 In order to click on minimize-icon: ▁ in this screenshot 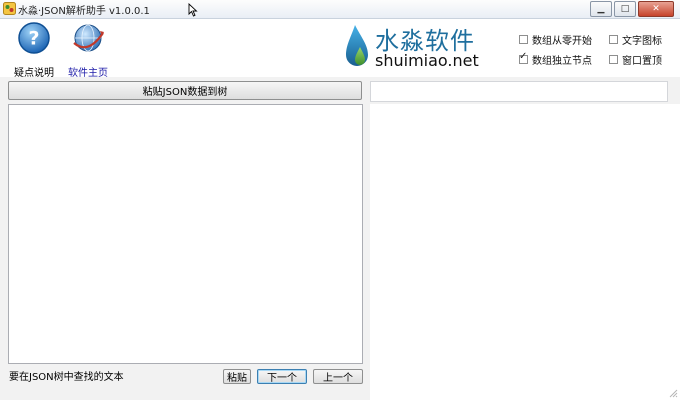, I will do `click(601, 8)`.